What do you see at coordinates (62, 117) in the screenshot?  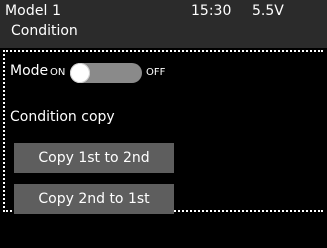 I see `condition-copy-label: Condition copy` at bounding box center [62, 117].